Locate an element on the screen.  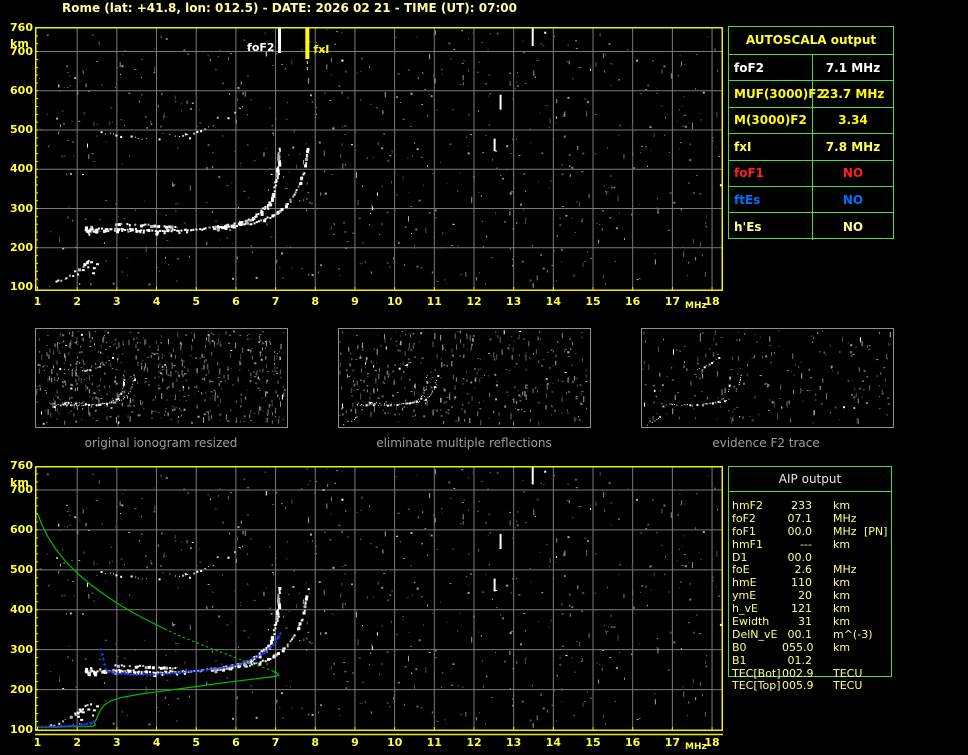
autoscala-row-label: MUF(3000)F2 is located at coordinates (777, 94).